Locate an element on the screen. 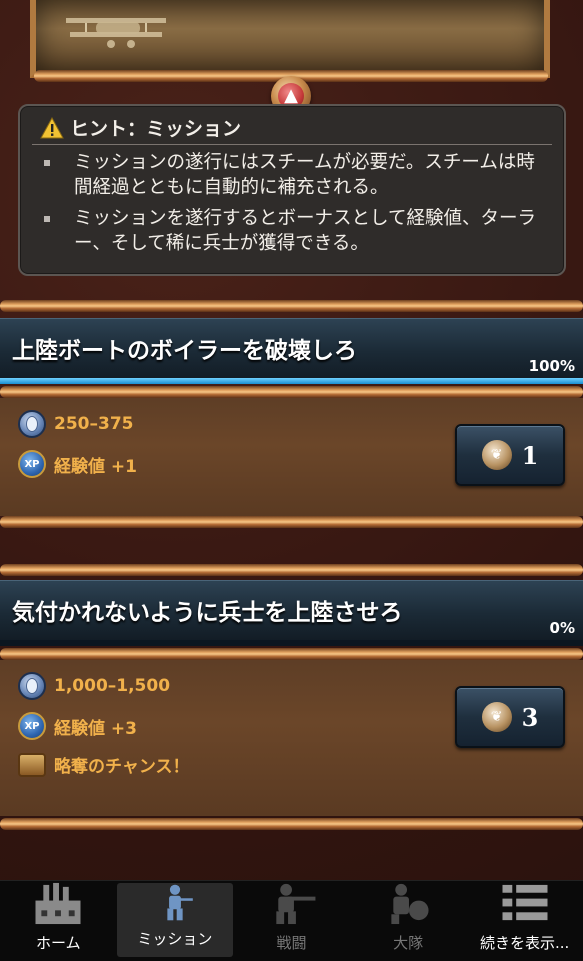 This screenshot has width=583, height=961. mission-title: 気付かれないように兵士を上陸させろ is located at coordinates (207, 613).